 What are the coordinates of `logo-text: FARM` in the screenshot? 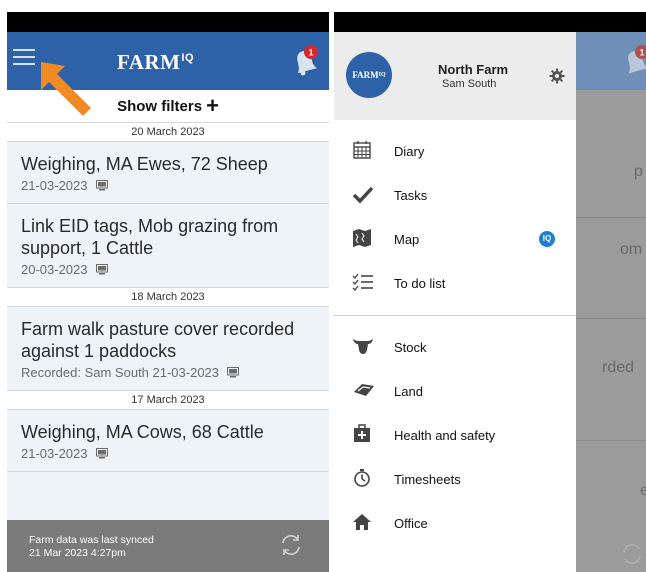 It's located at (149, 62).